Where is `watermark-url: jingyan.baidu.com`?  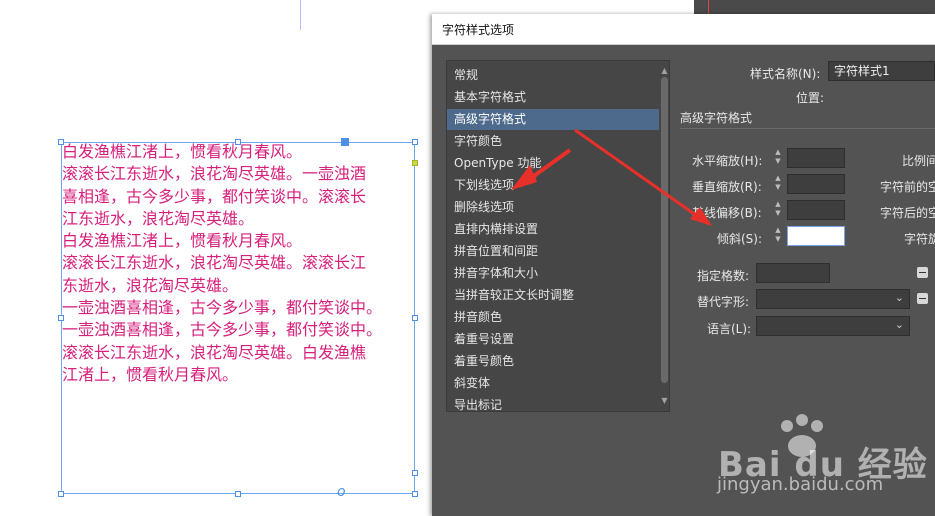
watermark-url: jingyan.baidu.com is located at coordinates (800, 484).